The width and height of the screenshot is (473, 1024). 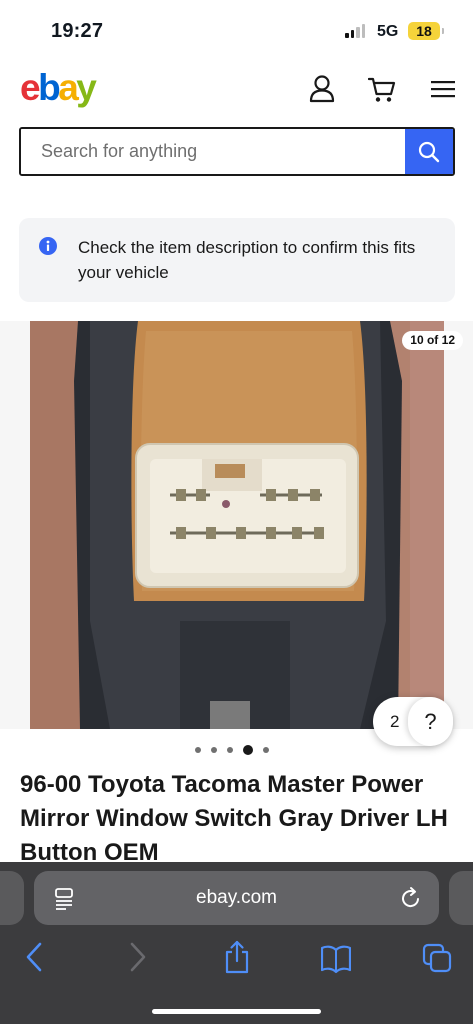 What do you see at coordinates (430, 721) in the screenshot?
I see `help-button: ?` at bounding box center [430, 721].